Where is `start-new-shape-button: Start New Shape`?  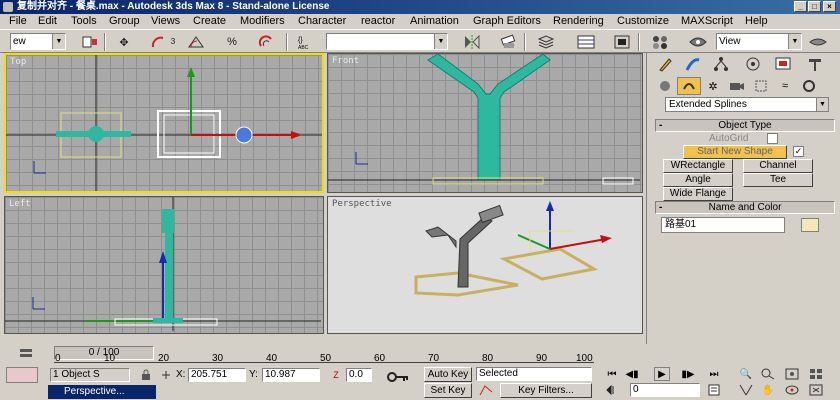
start-new-shape-button: Start New Shape is located at coordinates (735, 152).